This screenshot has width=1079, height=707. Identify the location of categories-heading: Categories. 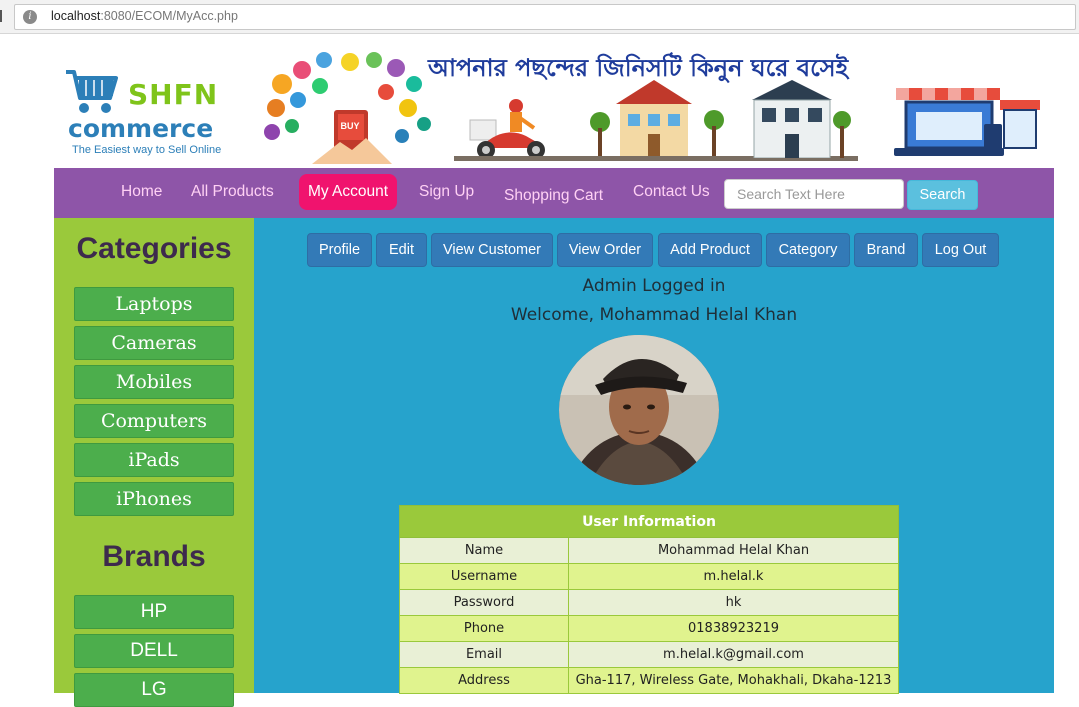
(154, 248).